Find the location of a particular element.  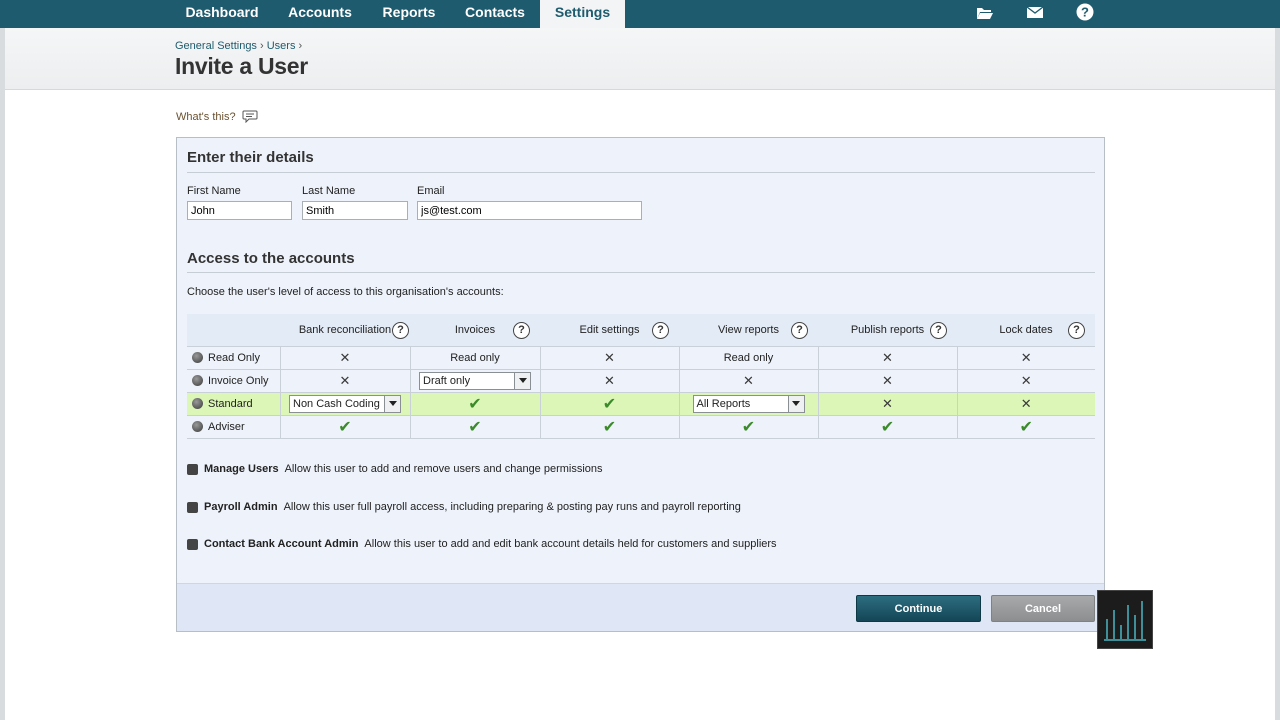

permission-name: Payroll Admin is located at coordinates (241, 507).